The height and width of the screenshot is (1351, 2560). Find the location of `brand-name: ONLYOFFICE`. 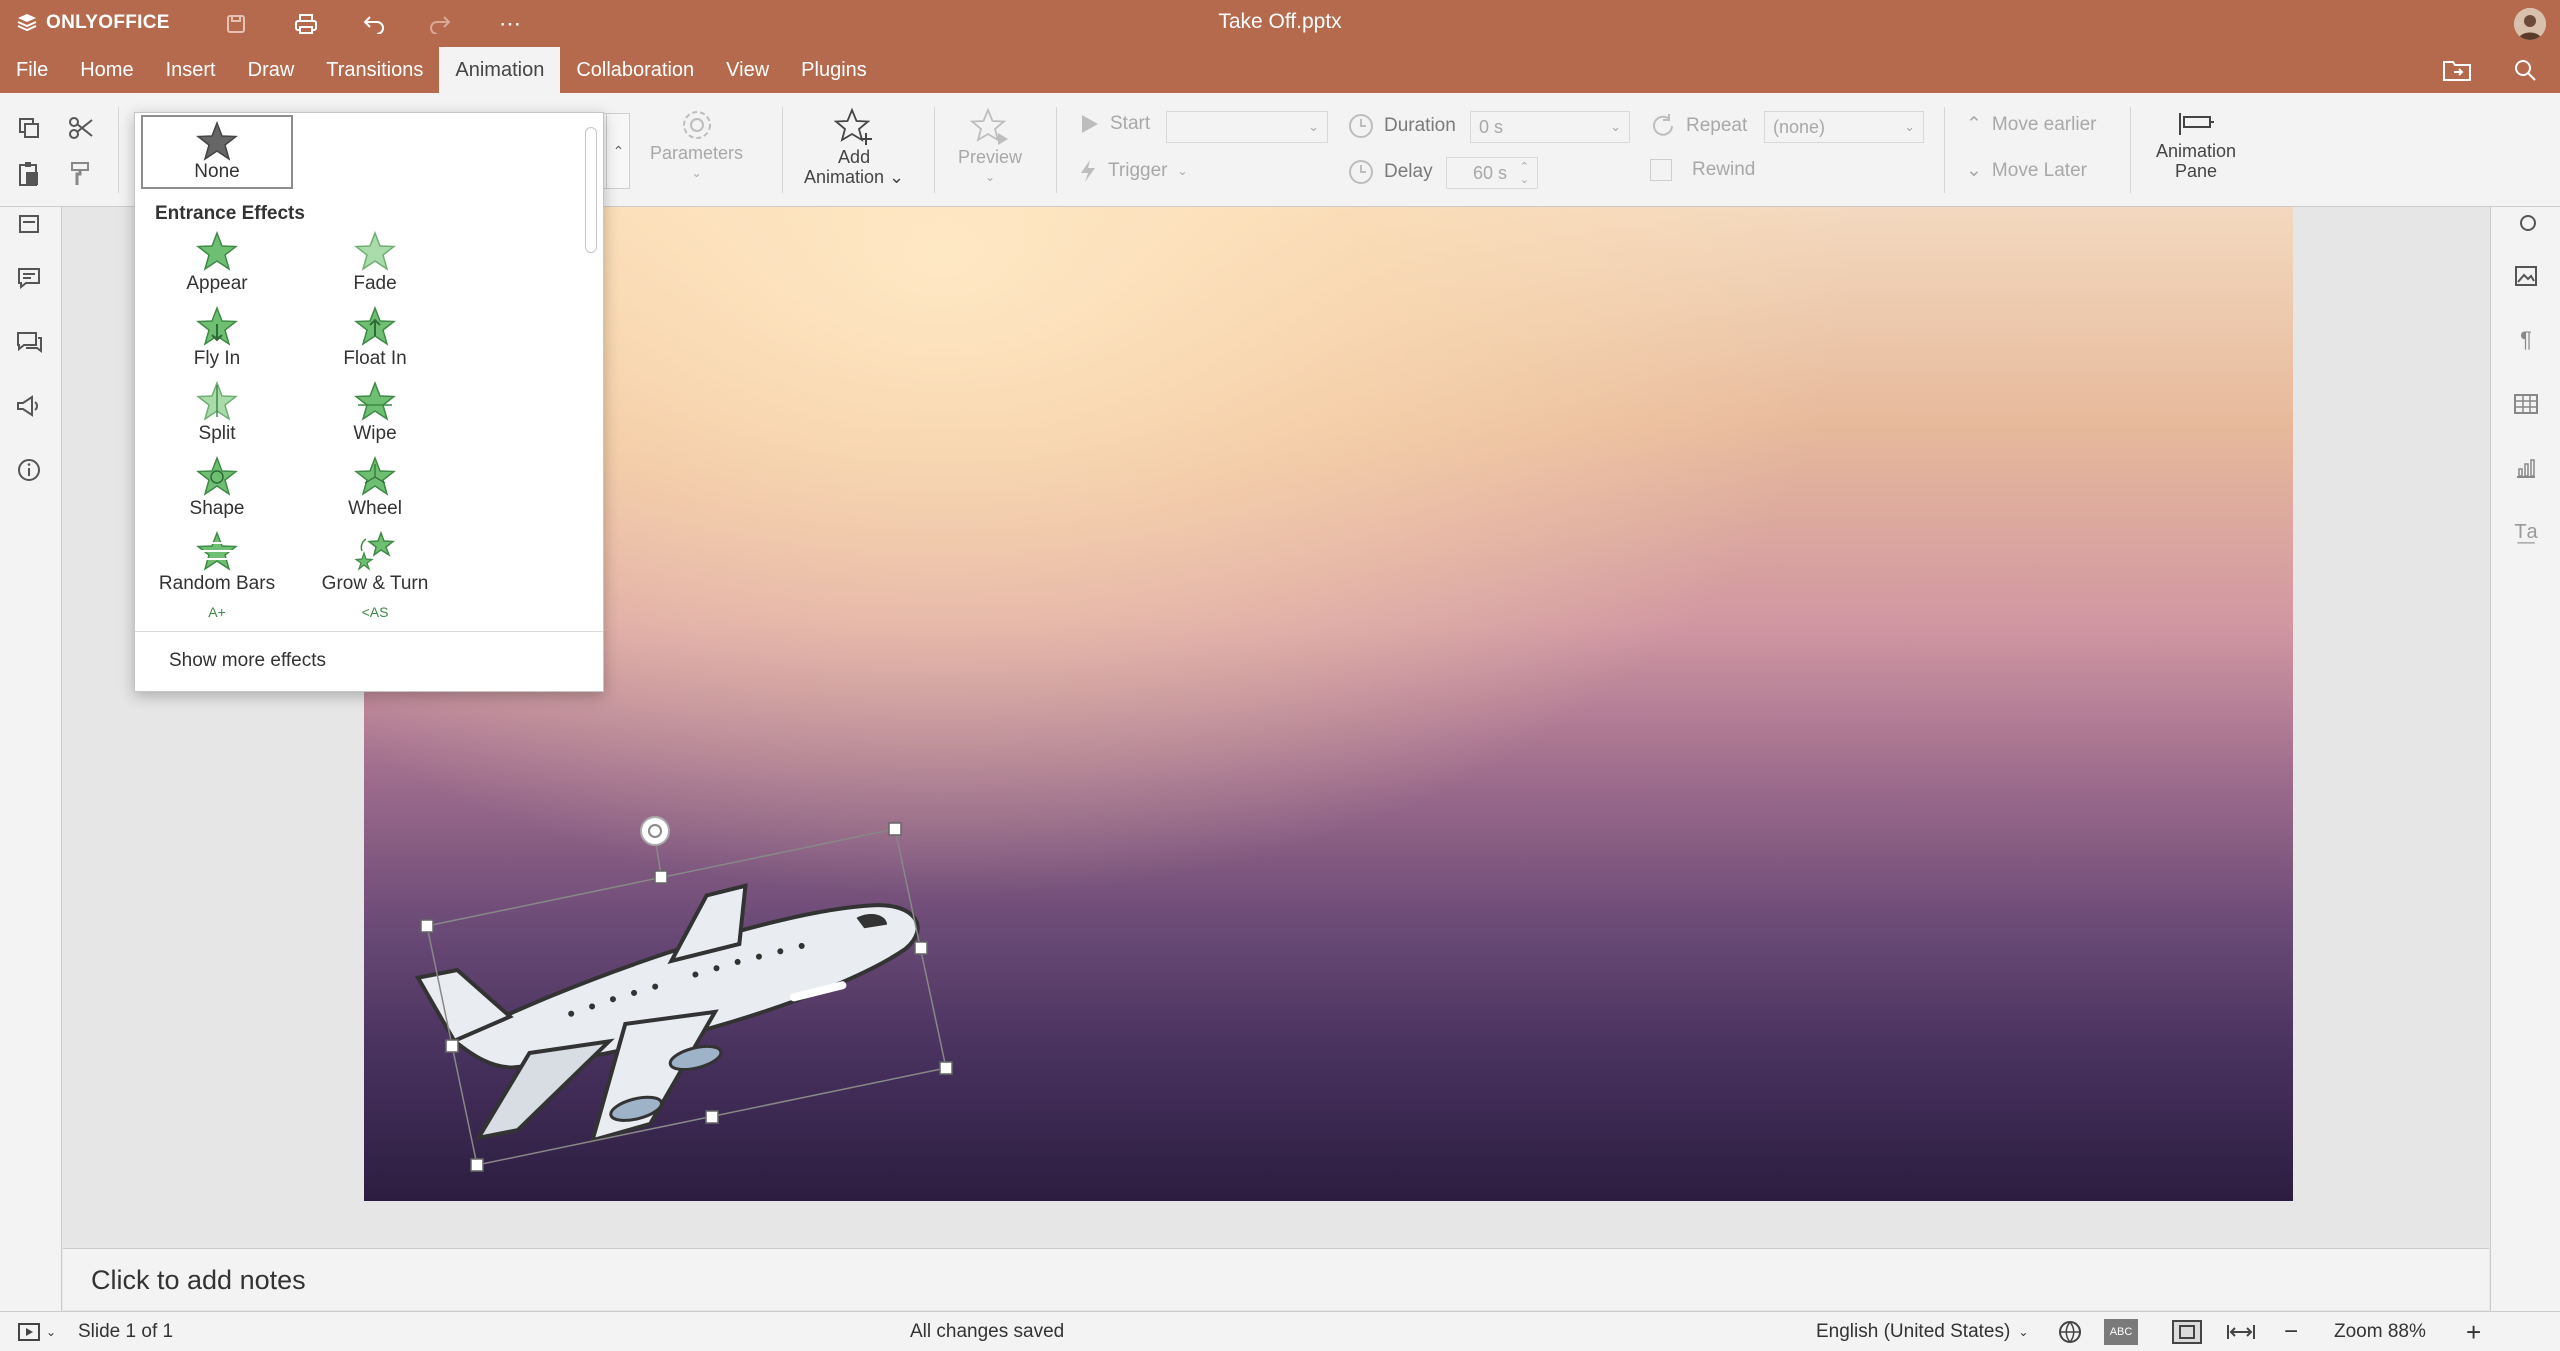

brand-name: ONLYOFFICE is located at coordinates (108, 22).